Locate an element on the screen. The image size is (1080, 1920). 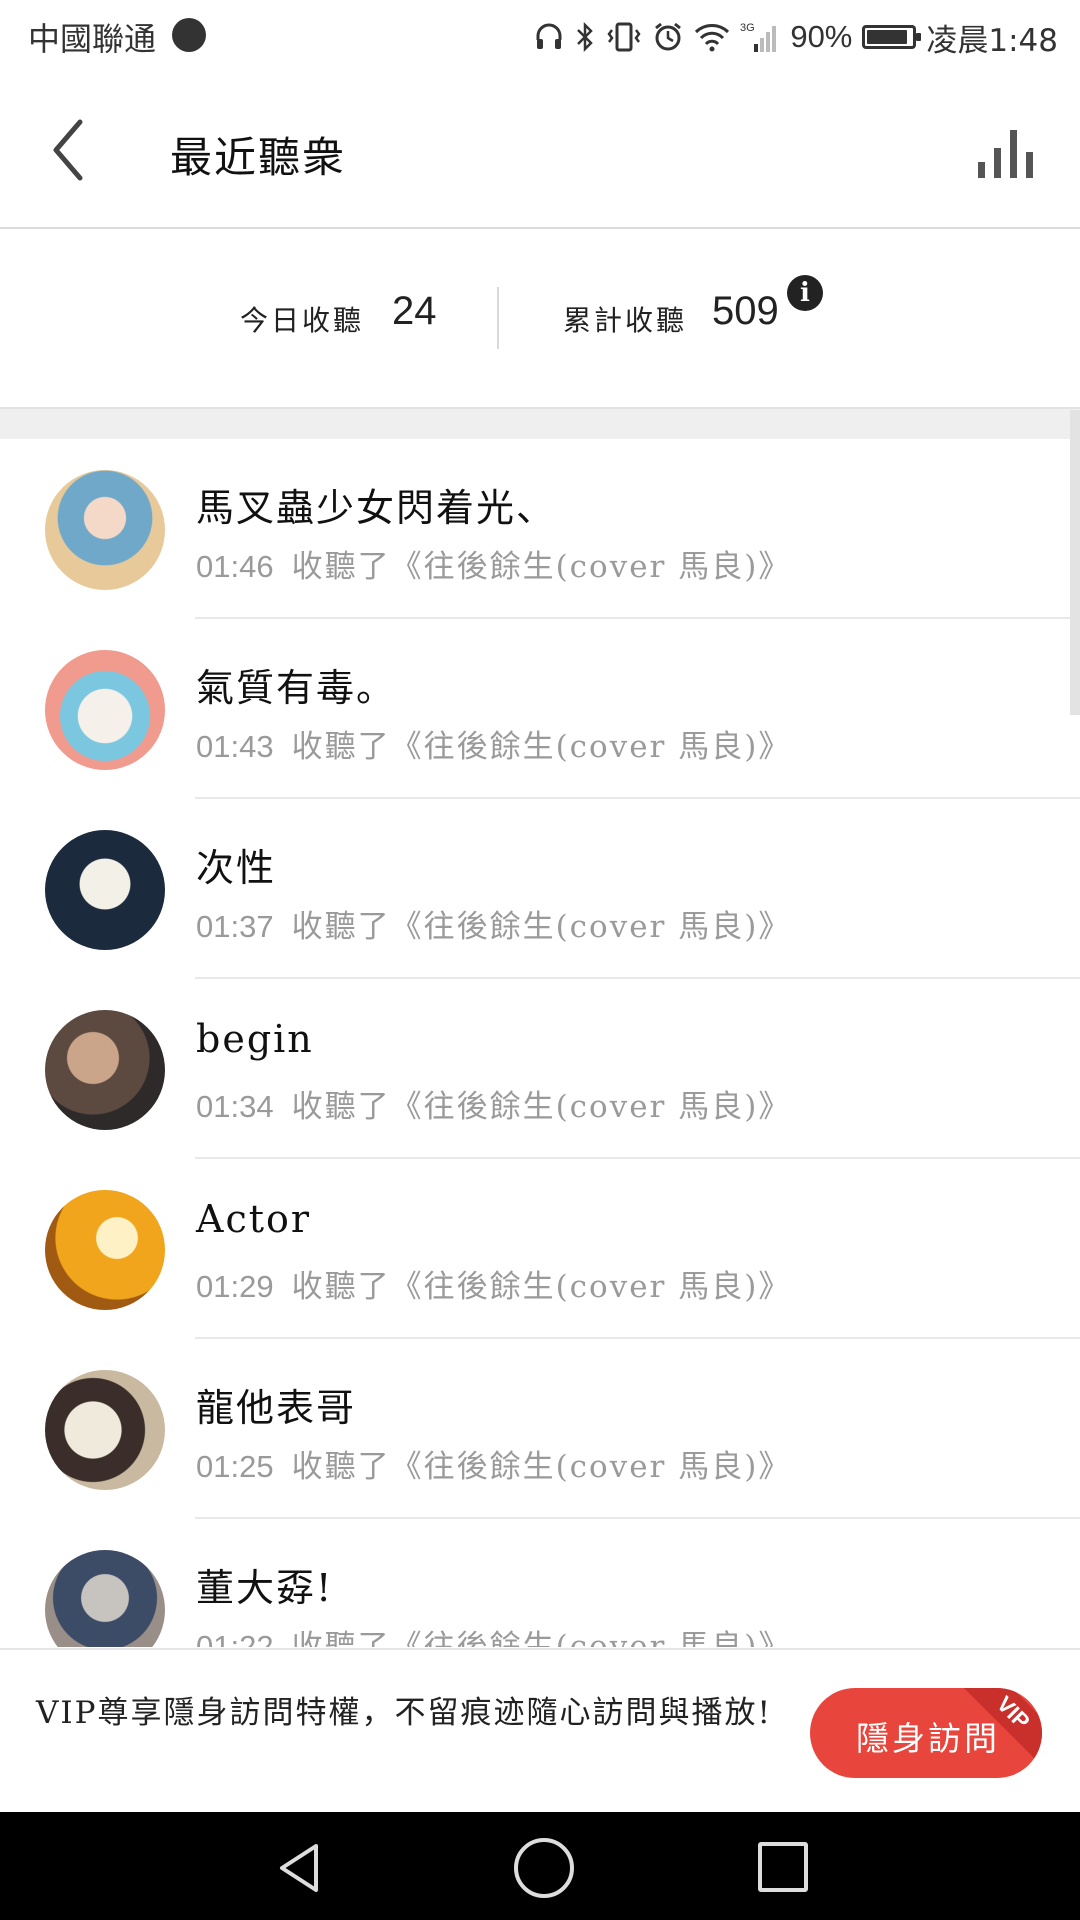
nav-back-icon is located at coordinates (300, 1868).